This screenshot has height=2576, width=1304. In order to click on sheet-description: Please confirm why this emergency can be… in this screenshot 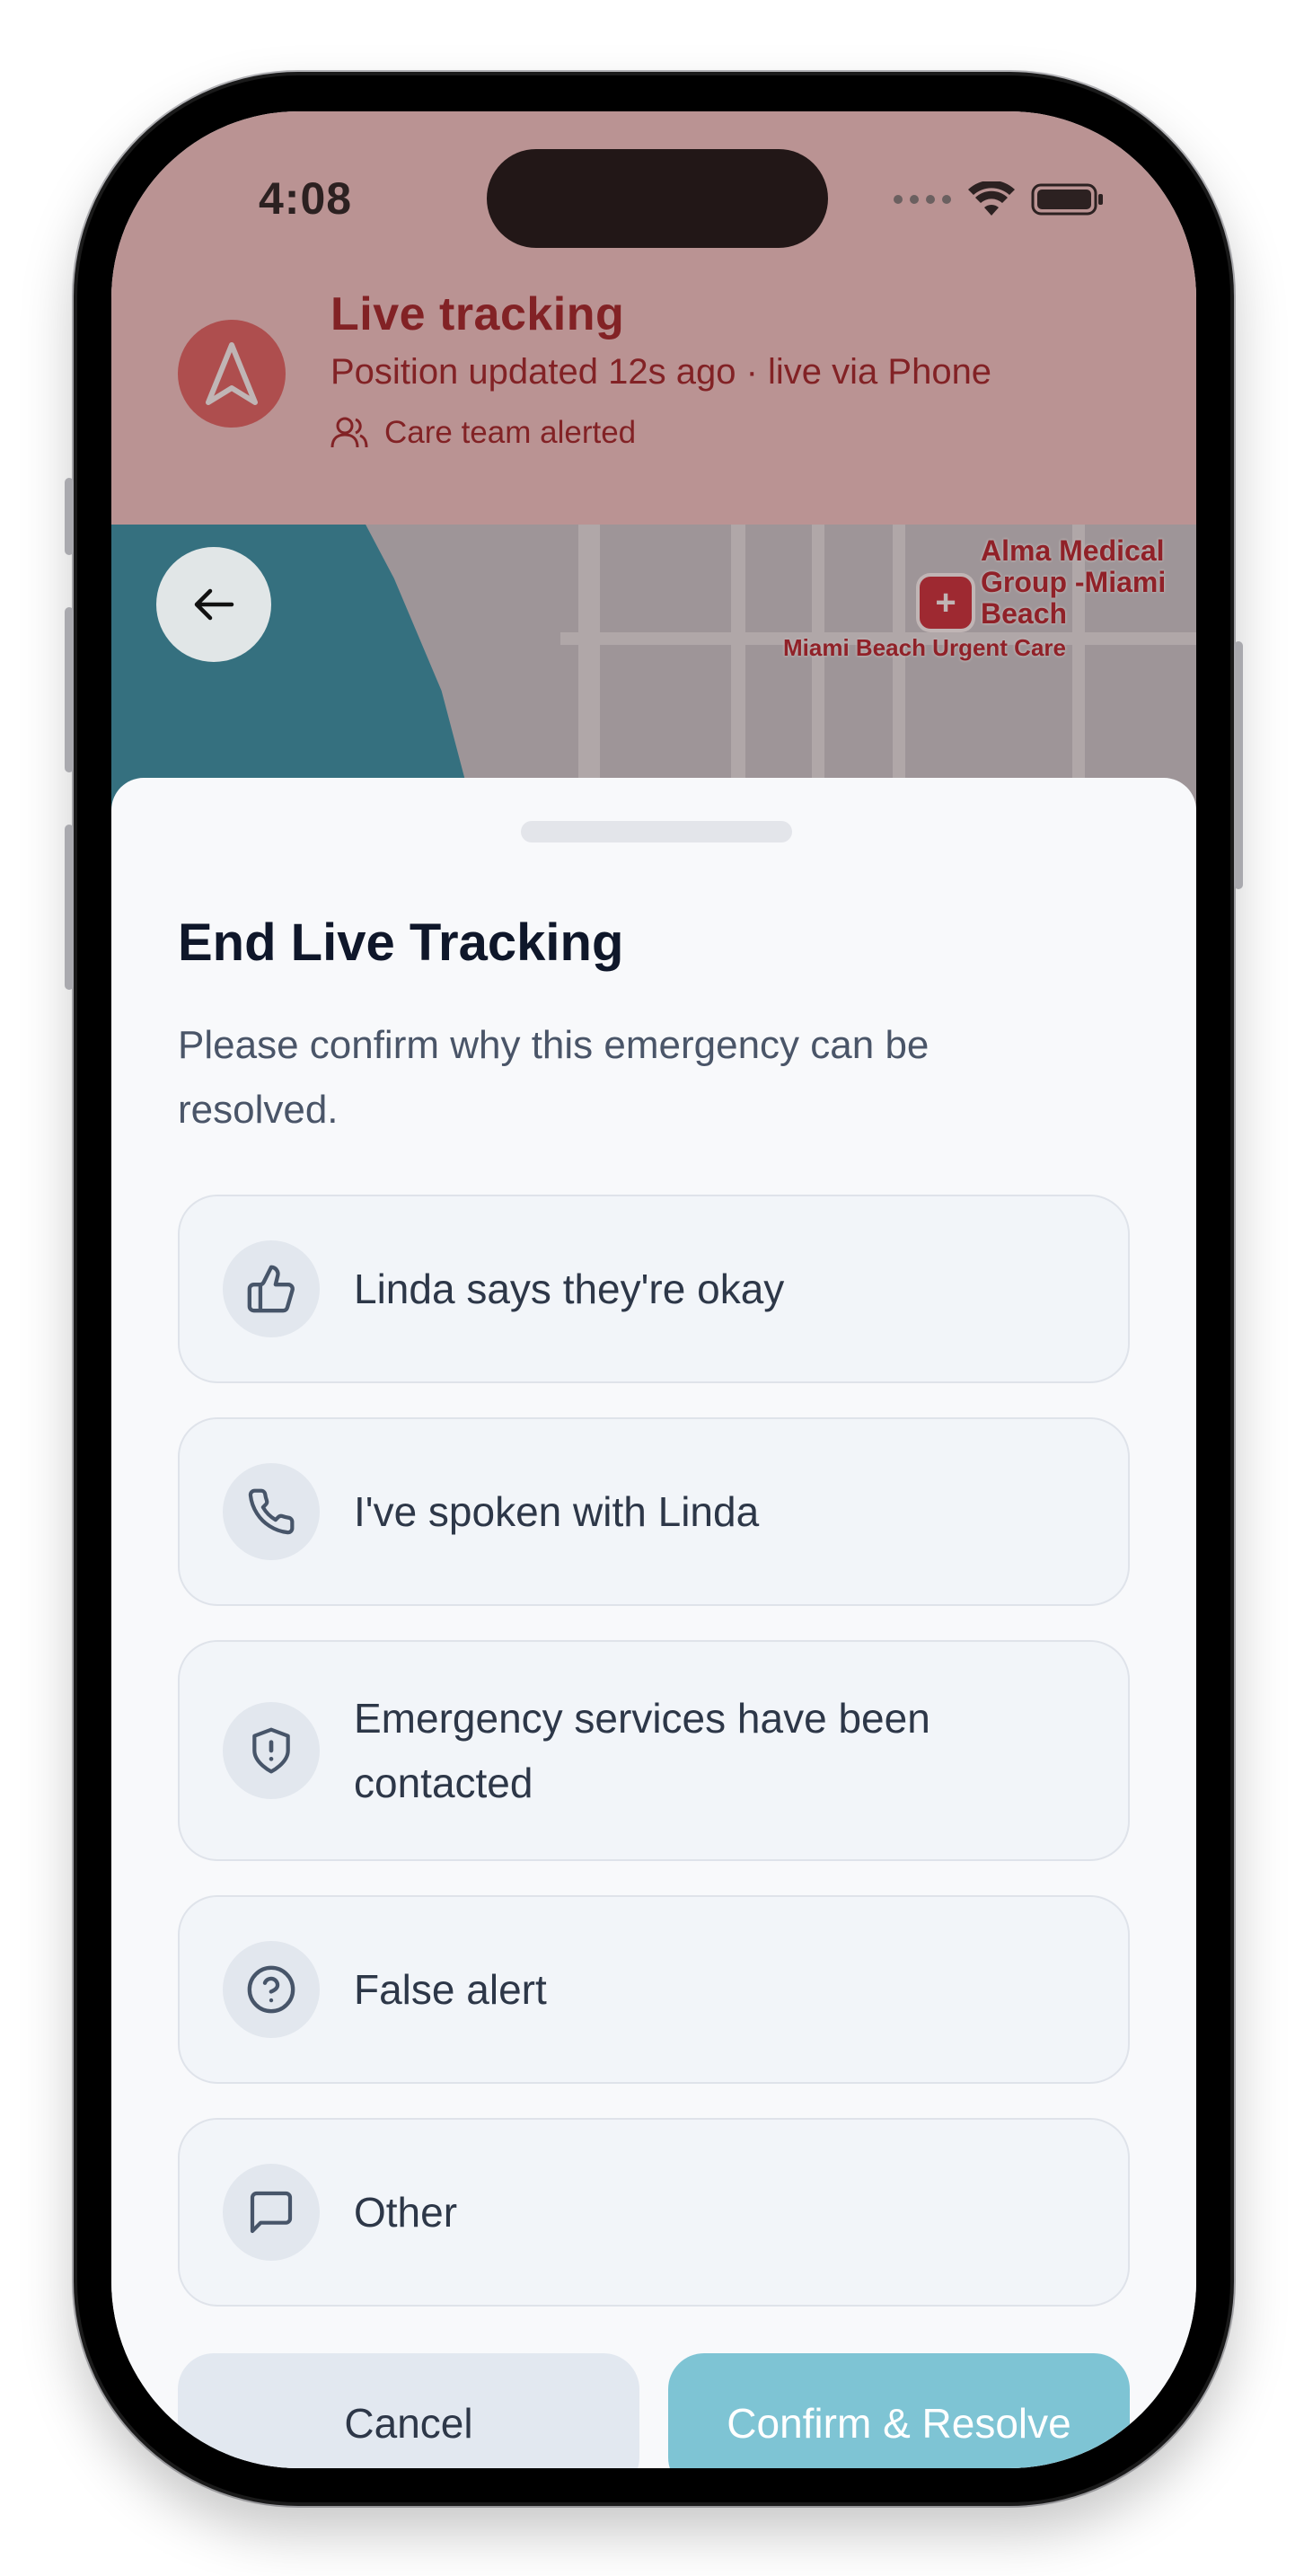, I will do `click(554, 1077)`.